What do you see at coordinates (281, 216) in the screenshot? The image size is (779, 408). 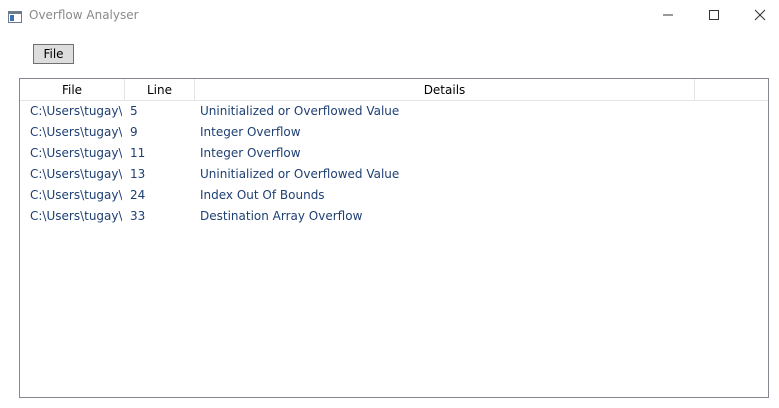 I see `details-cell: Destination Array Overflow` at bounding box center [281, 216].